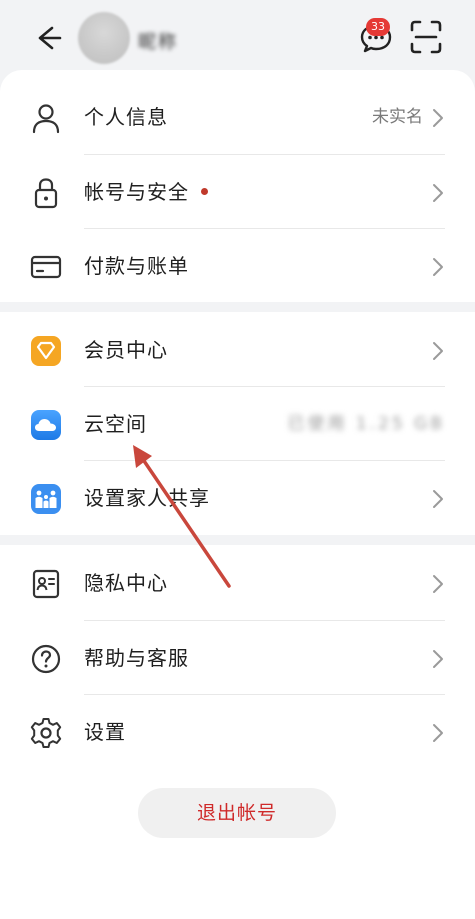 The width and height of the screenshot is (475, 919). I want to click on gear-icon, so click(46, 733).